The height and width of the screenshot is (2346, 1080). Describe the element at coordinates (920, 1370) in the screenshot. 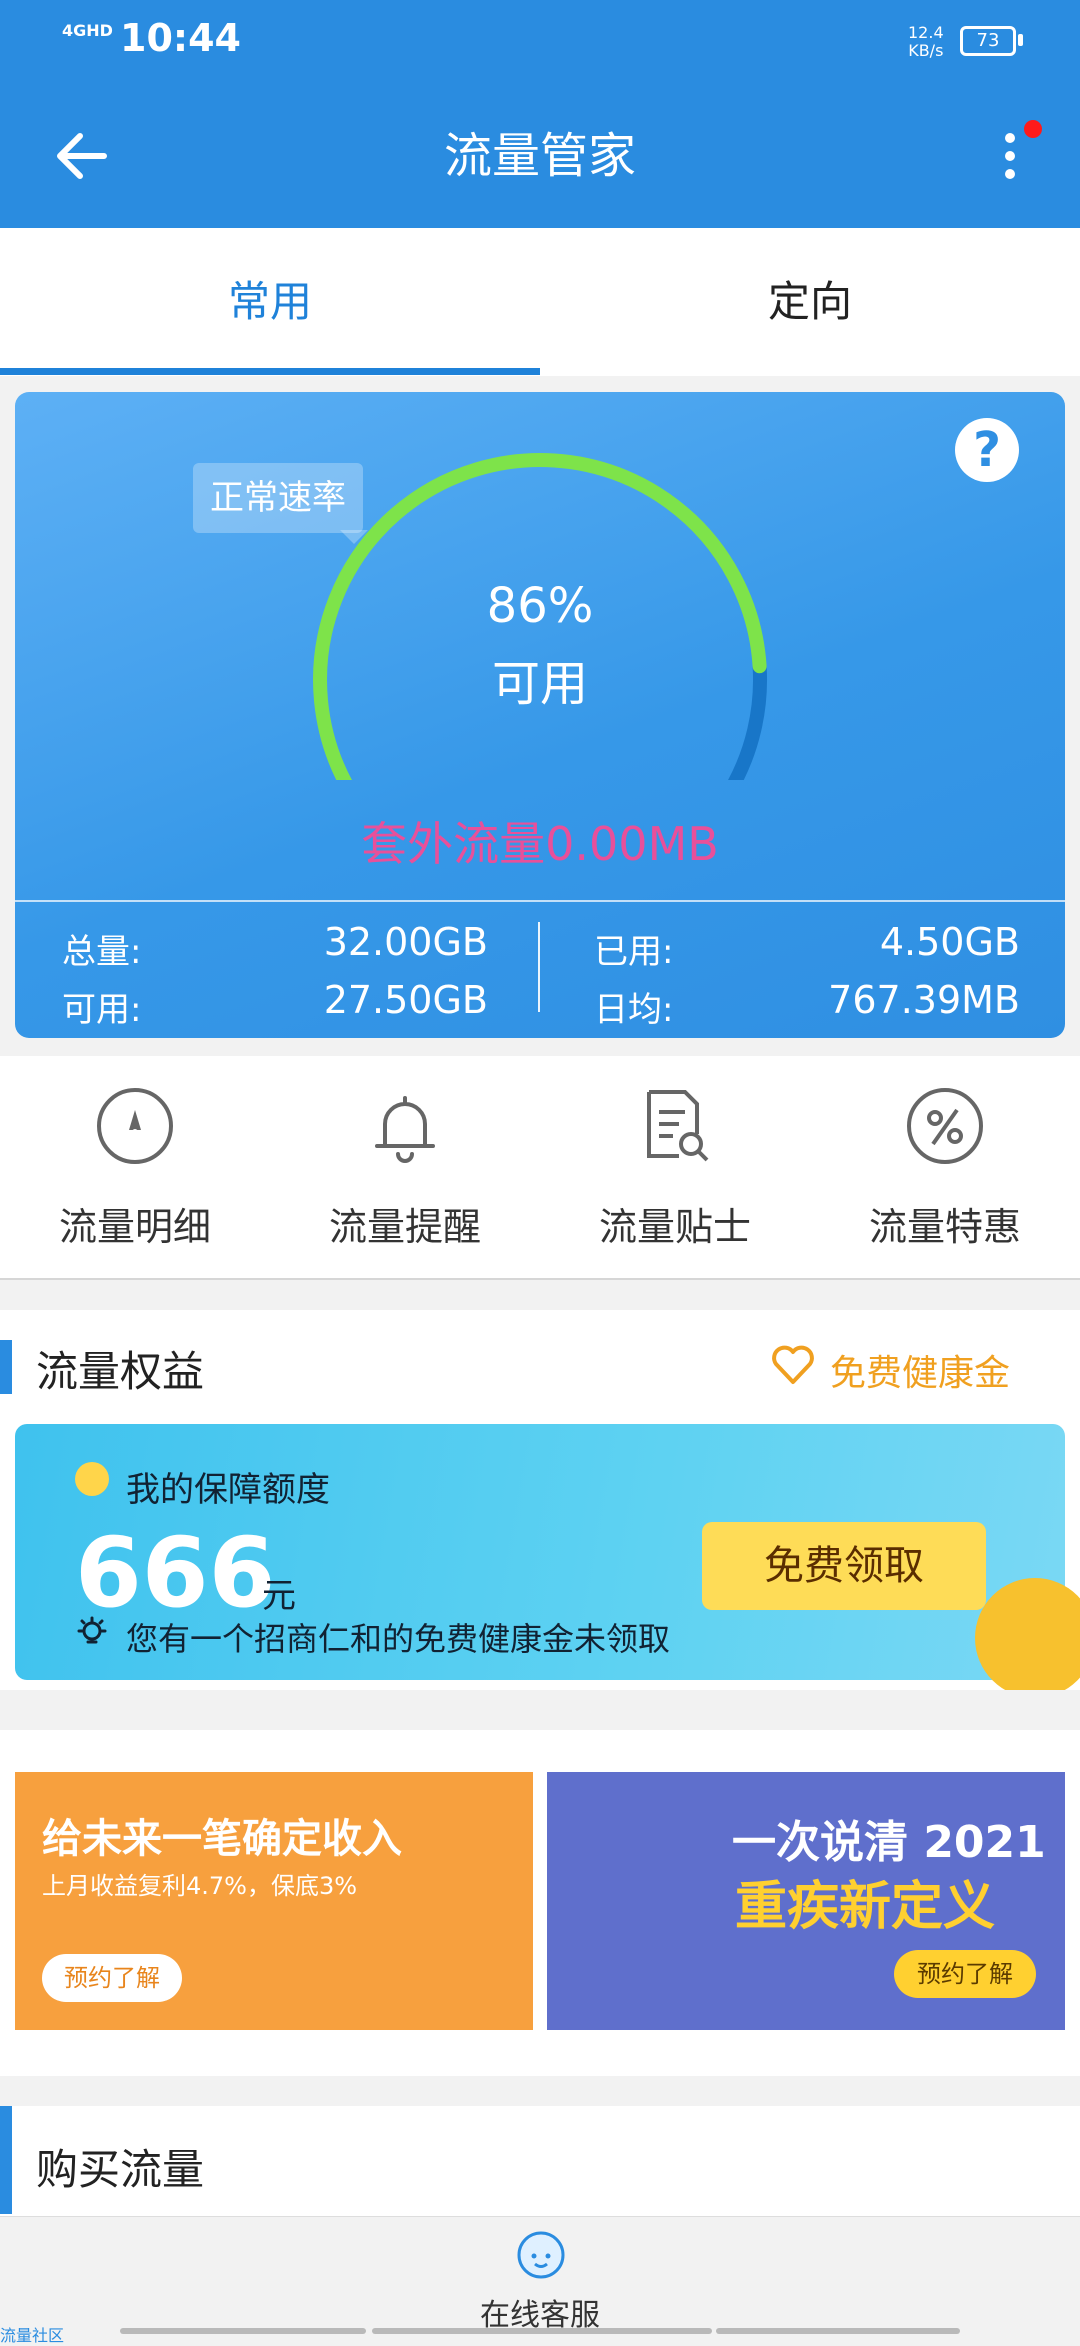

I see `free-health-fund-link: 免费健康金` at that location.